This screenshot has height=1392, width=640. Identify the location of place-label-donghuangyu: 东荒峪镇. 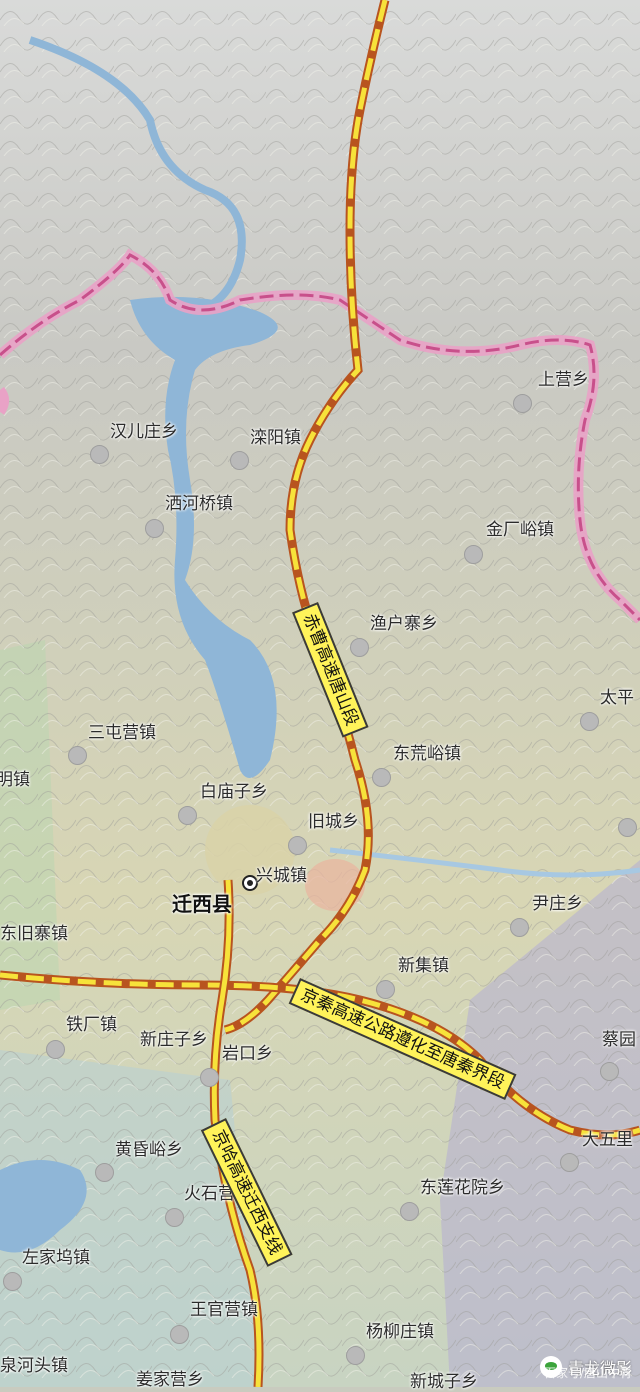
(427, 754).